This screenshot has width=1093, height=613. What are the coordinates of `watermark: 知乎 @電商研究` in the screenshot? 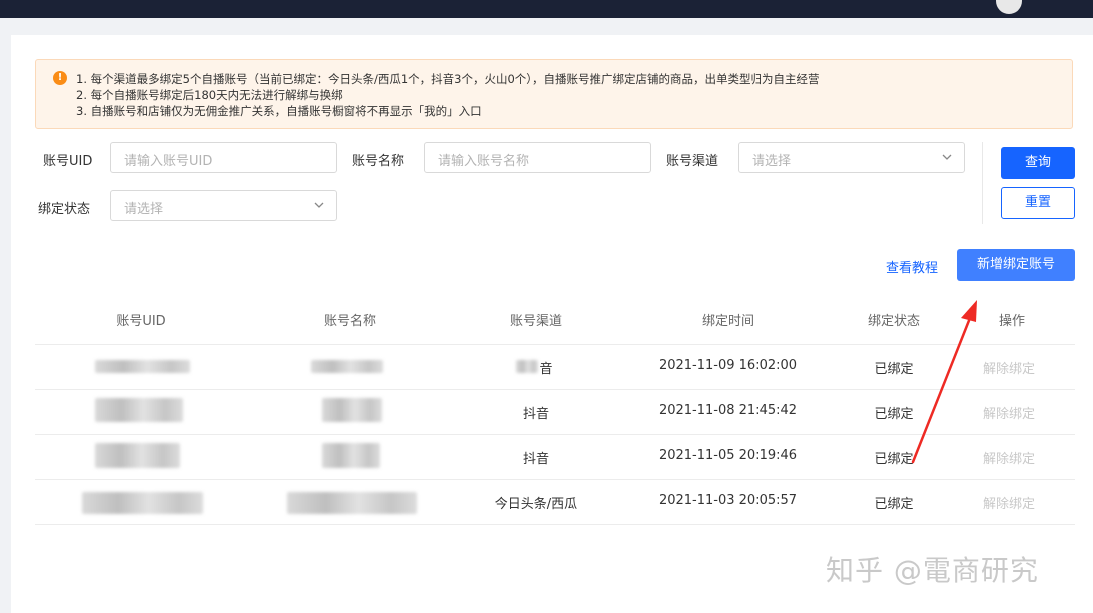 It's located at (932, 570).